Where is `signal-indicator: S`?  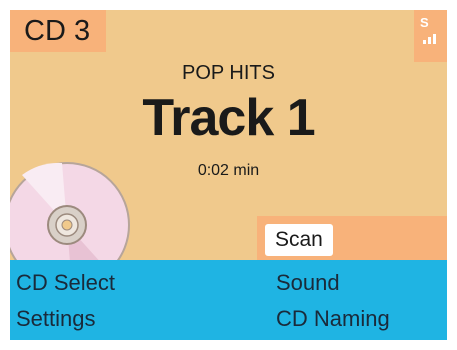
signal-indicator: S is located at coordinates (430, 36).